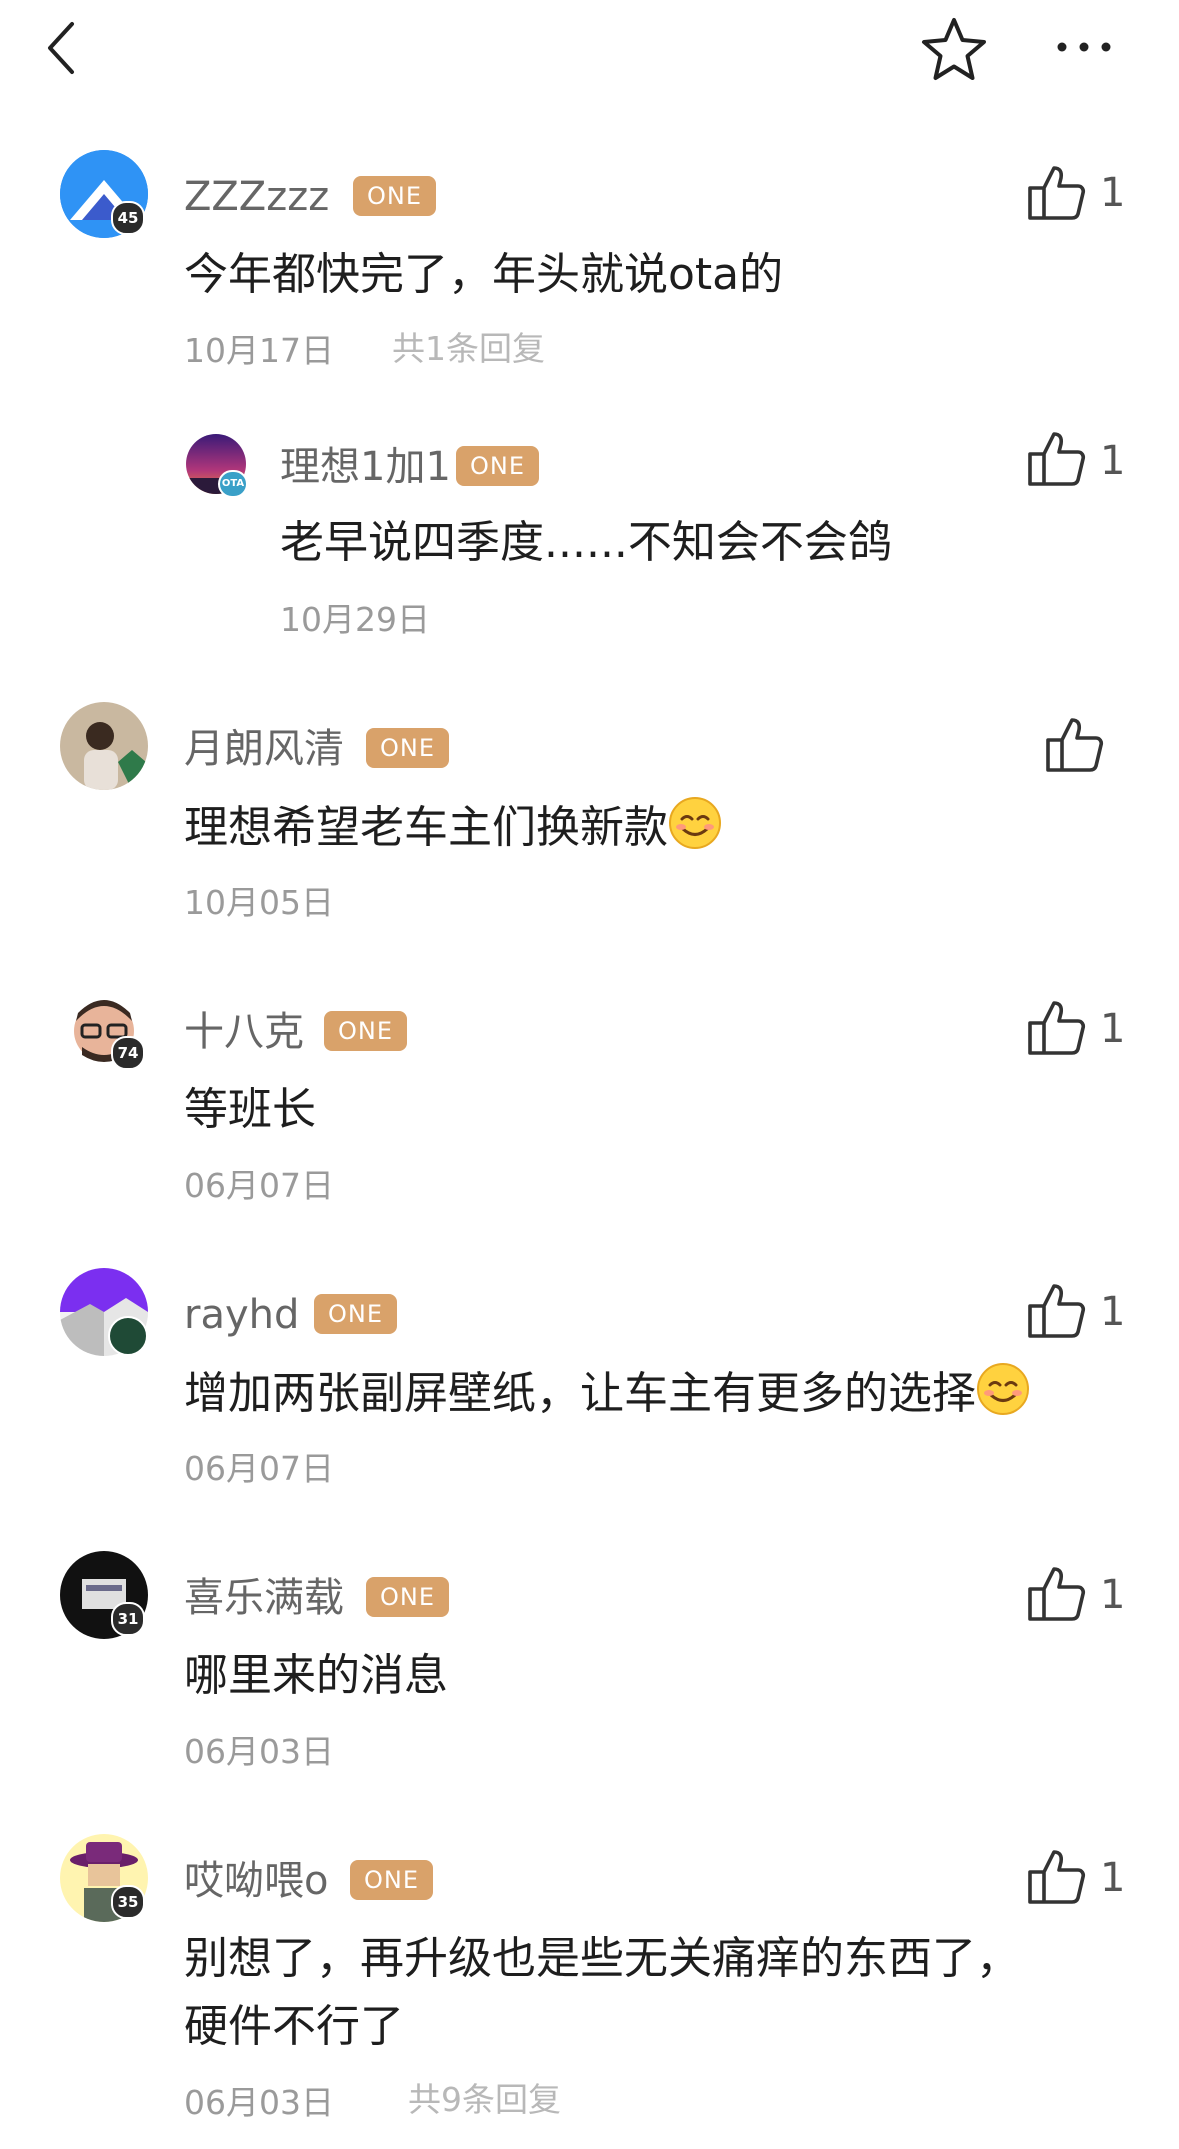 The height and width of the screenshot is (2149, 1179). What do you see at coordinates (426, 827) in the screenshot?
I see `comment-text-content: 理想希望老车主们换新款` at bounding box center [426, 827].